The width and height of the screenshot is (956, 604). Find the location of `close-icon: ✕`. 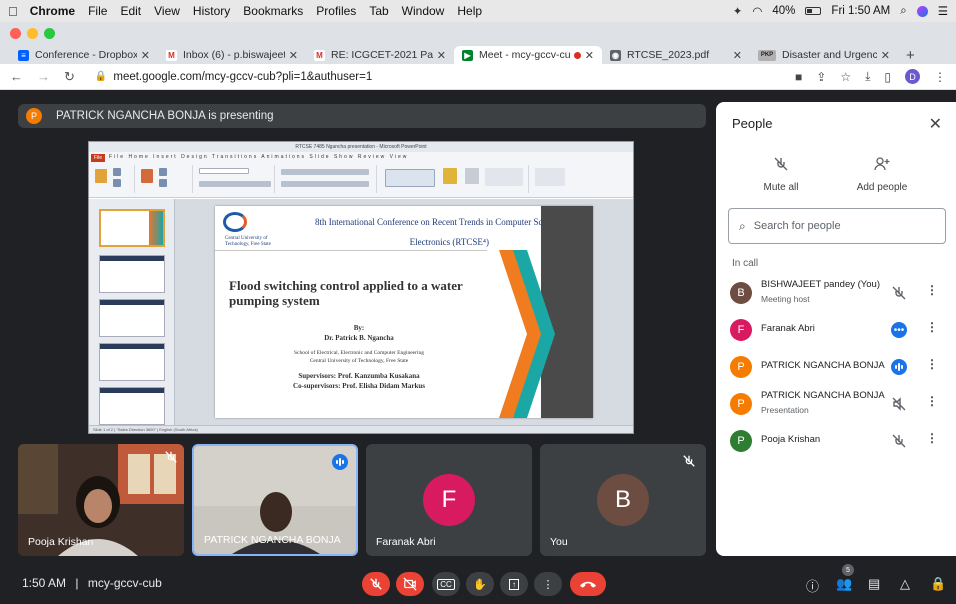

close-icon: ✕ is located at coordinates (935, 124).